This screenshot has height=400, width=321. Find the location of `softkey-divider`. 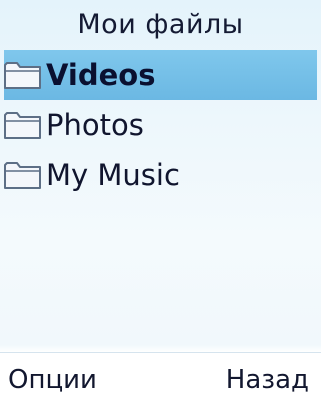

softkey-divider is located at coordinates (160, 352).